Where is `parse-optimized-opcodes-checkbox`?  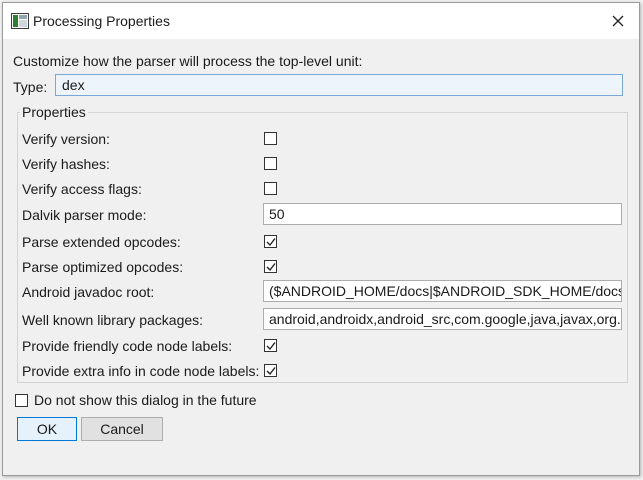 parse-optimized-opcodes-checkbox is located at coordinates (270, 266).